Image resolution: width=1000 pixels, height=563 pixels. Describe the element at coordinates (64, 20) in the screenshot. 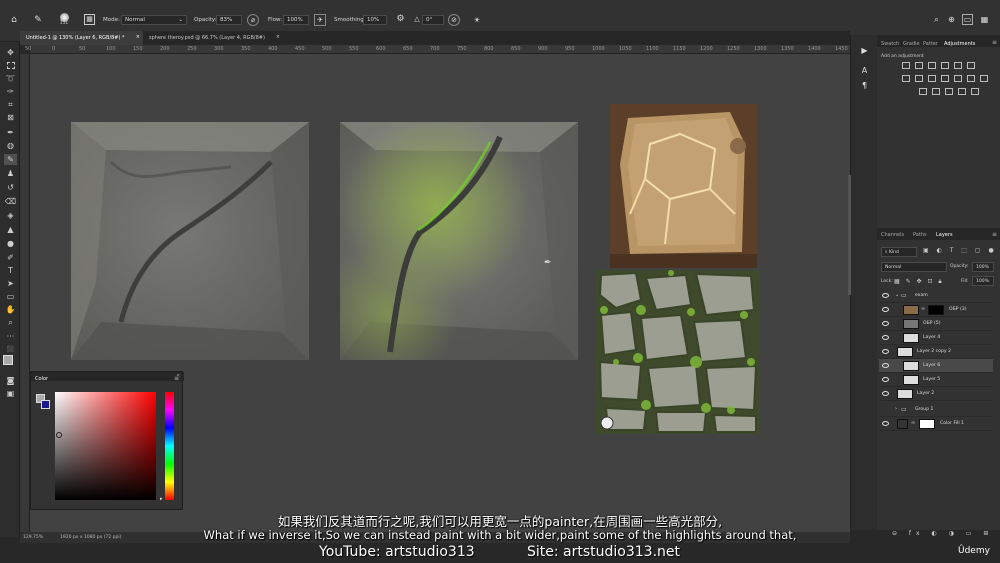

I see `brush-preset-picker: 151` at that location.